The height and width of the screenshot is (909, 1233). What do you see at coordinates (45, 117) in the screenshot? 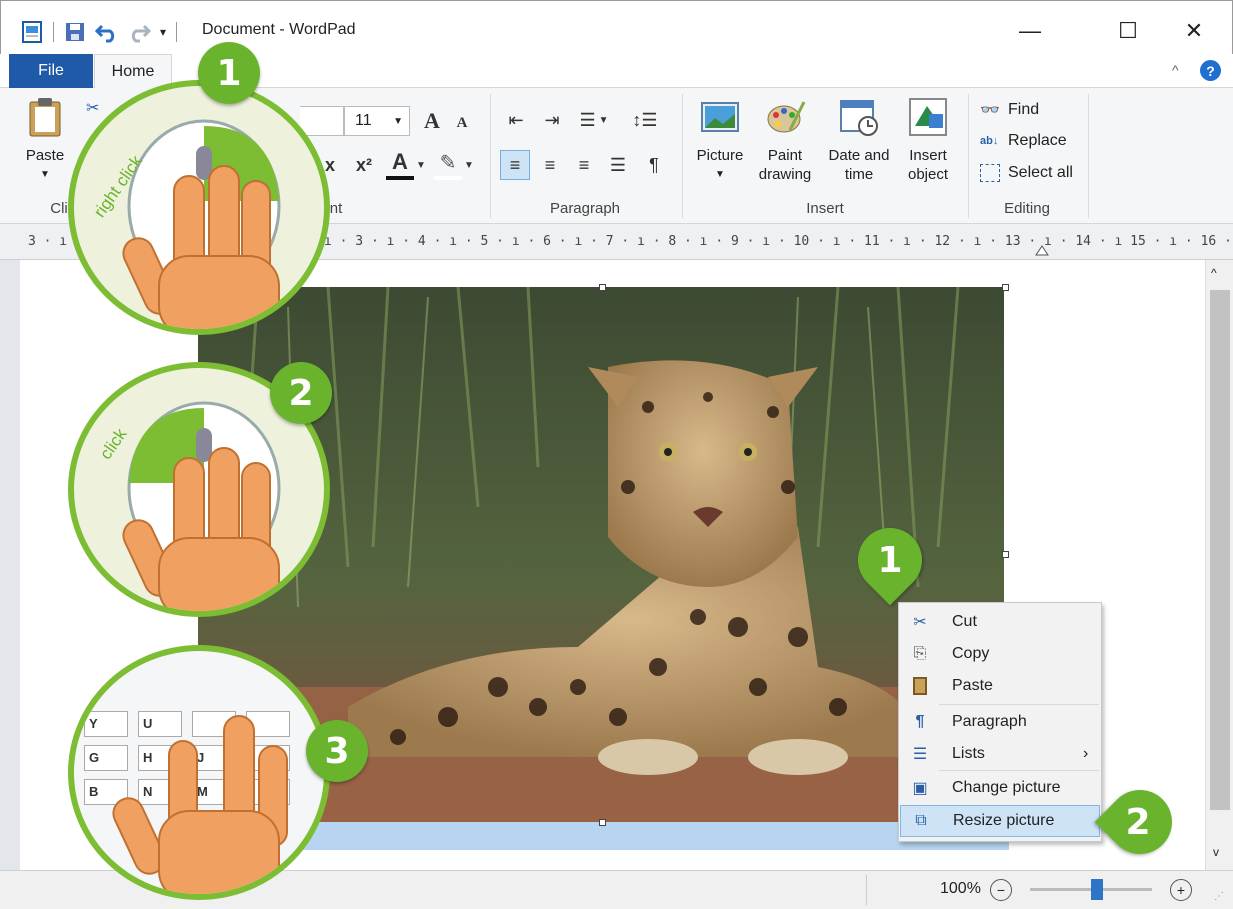
I see `clipboard-icon` at bounding box center [45, 117].